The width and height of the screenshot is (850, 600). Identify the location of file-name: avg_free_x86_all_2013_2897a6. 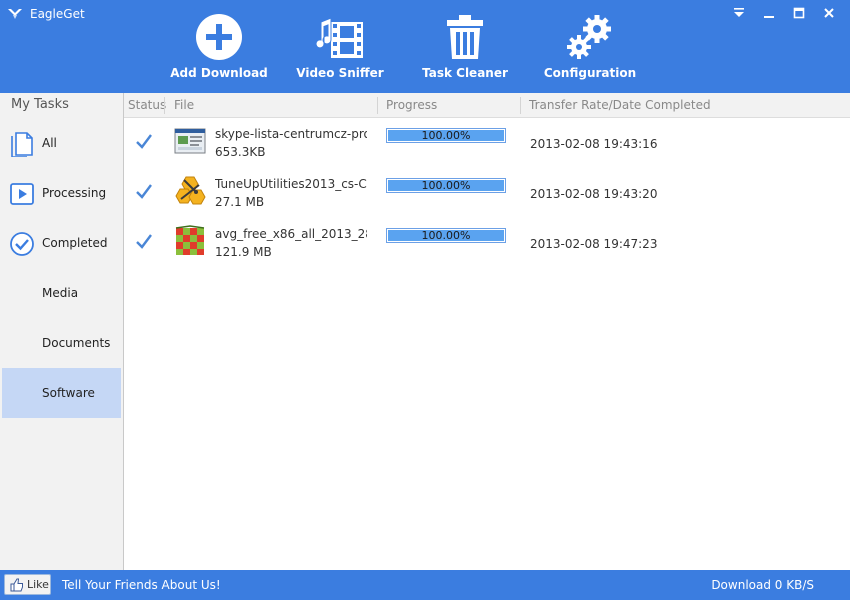
(291, 234).